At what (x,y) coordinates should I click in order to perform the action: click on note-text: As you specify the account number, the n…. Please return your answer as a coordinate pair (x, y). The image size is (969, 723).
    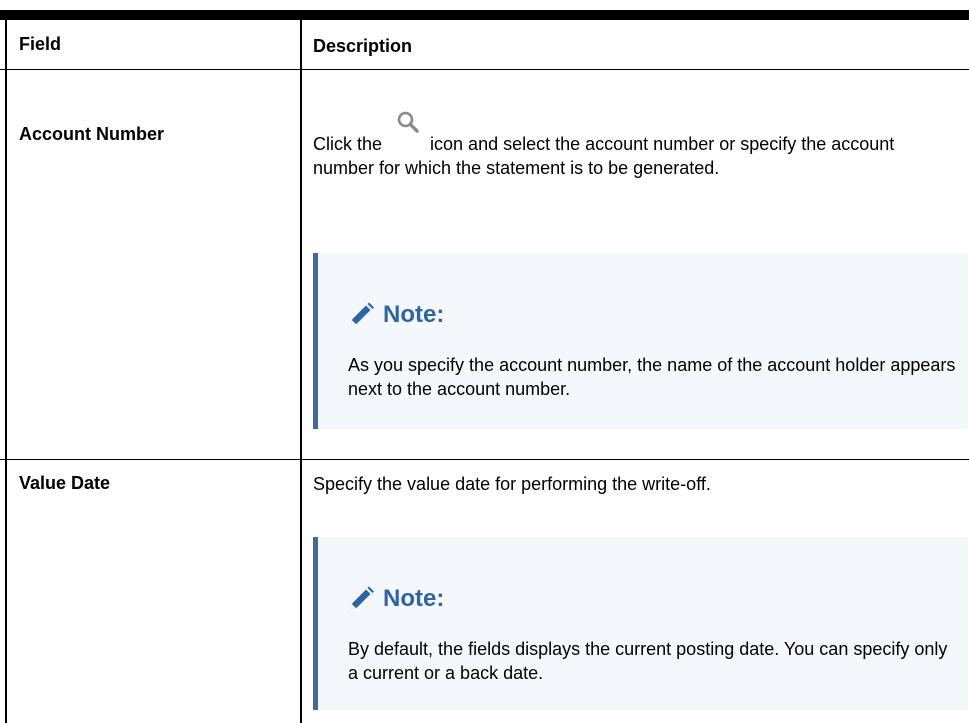
    Looking at the image, I should click on (652, 377).